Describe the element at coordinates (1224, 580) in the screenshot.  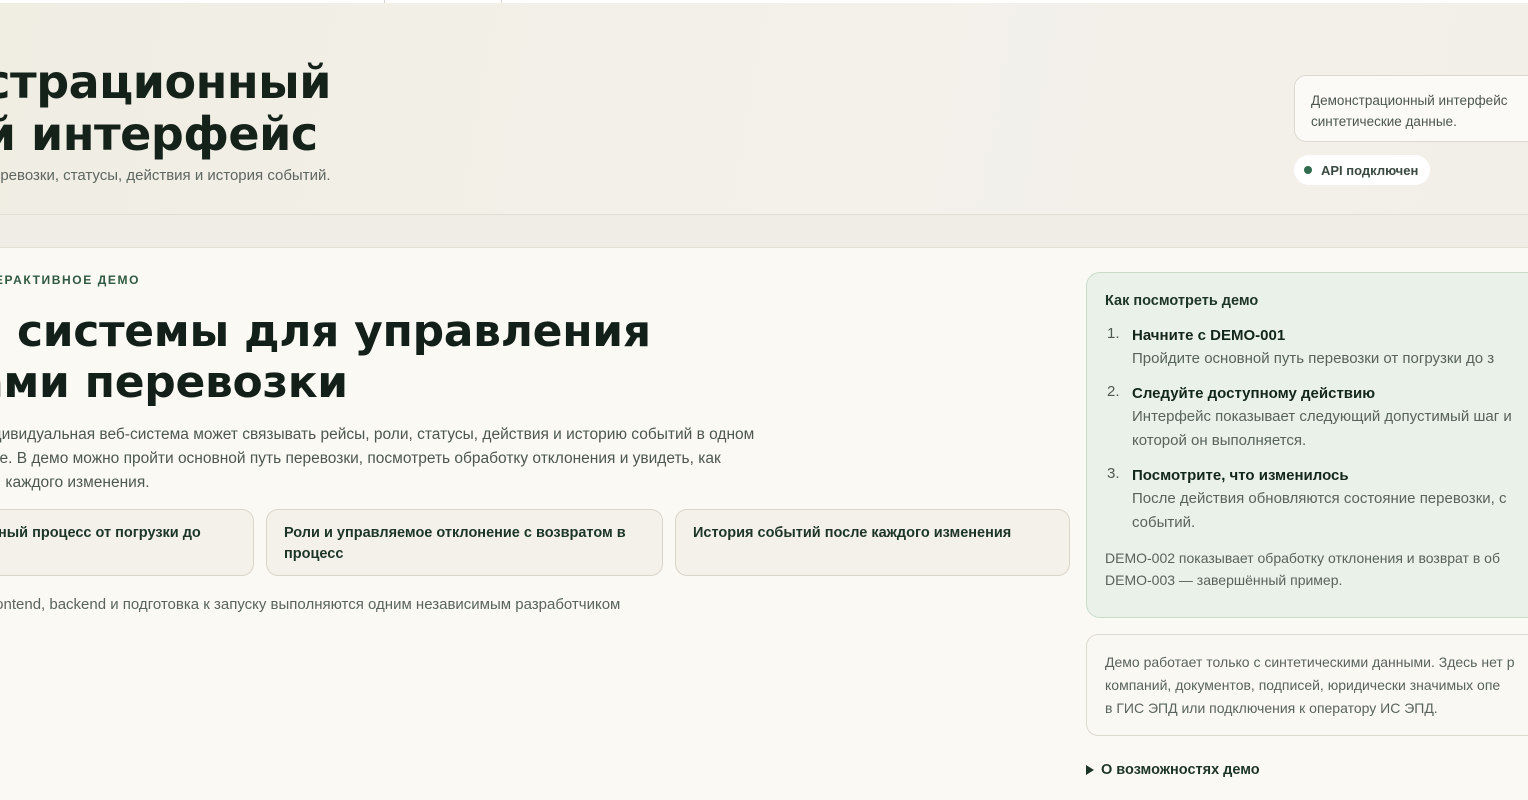
I see `guide-note-line: DEMO-003 — завершённый пример.` at that location.